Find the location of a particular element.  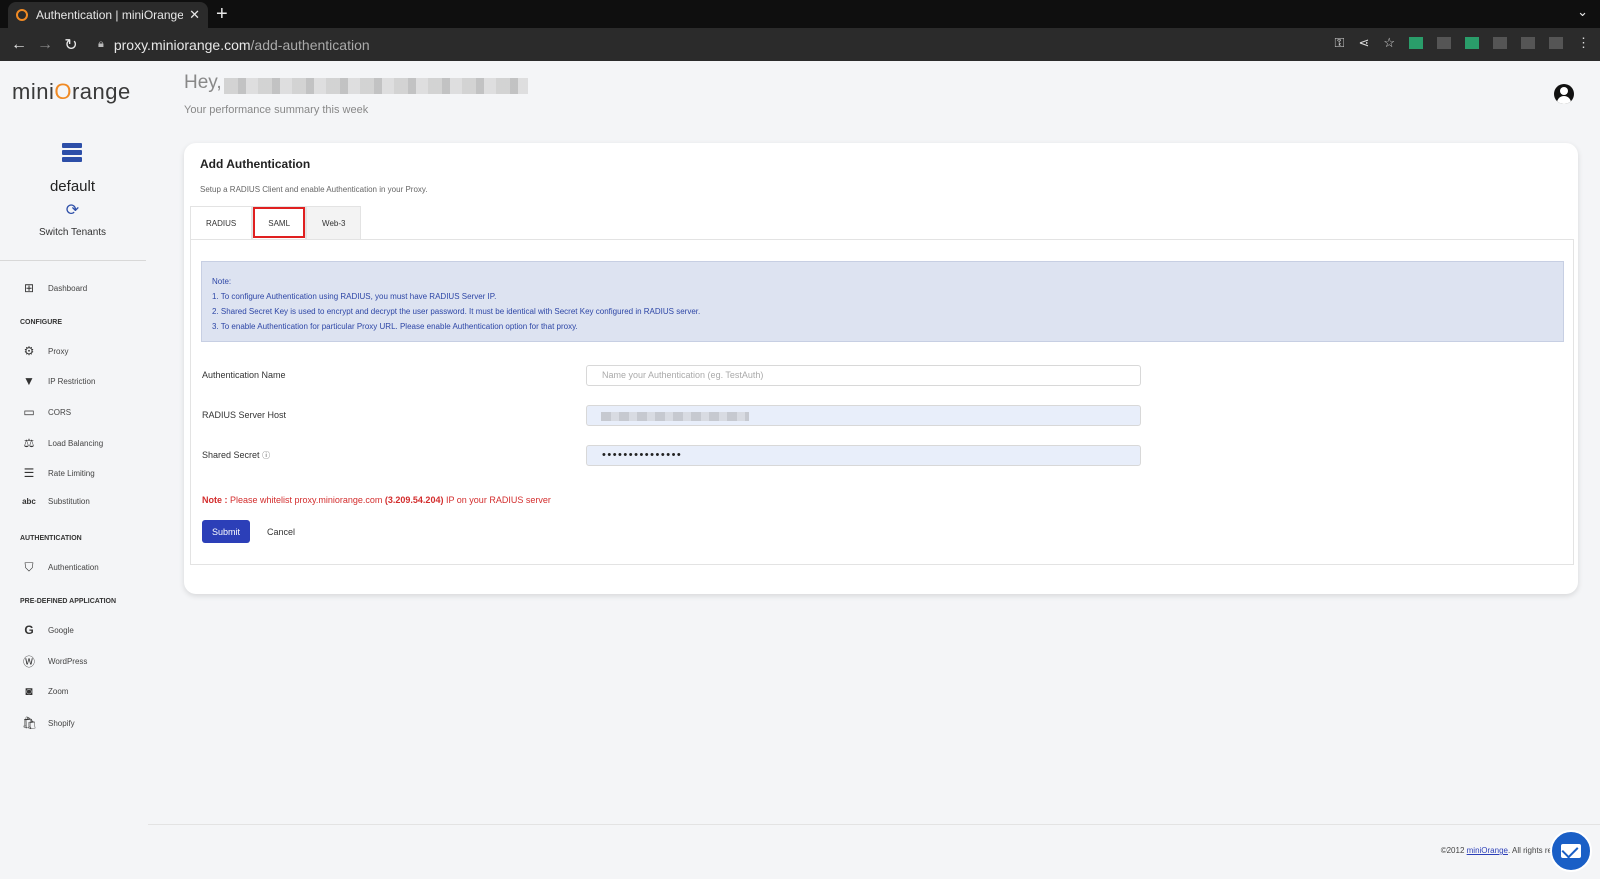

tenant-name: default is located at coordinates (72, 186).